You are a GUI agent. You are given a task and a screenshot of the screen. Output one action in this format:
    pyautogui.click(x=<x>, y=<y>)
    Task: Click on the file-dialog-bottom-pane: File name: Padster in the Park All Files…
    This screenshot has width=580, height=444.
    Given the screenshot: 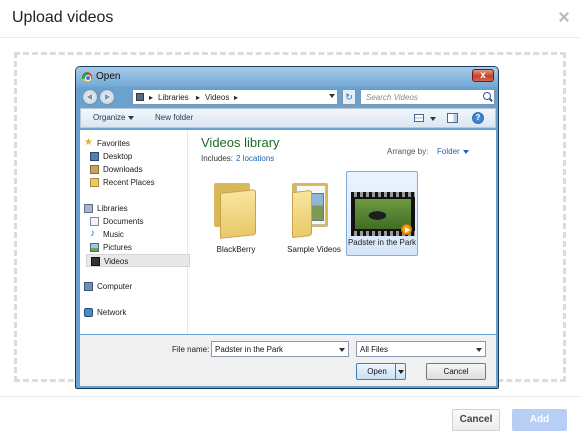 What is the action you would take?
    pyautogui.click(x=288, y=360)
    